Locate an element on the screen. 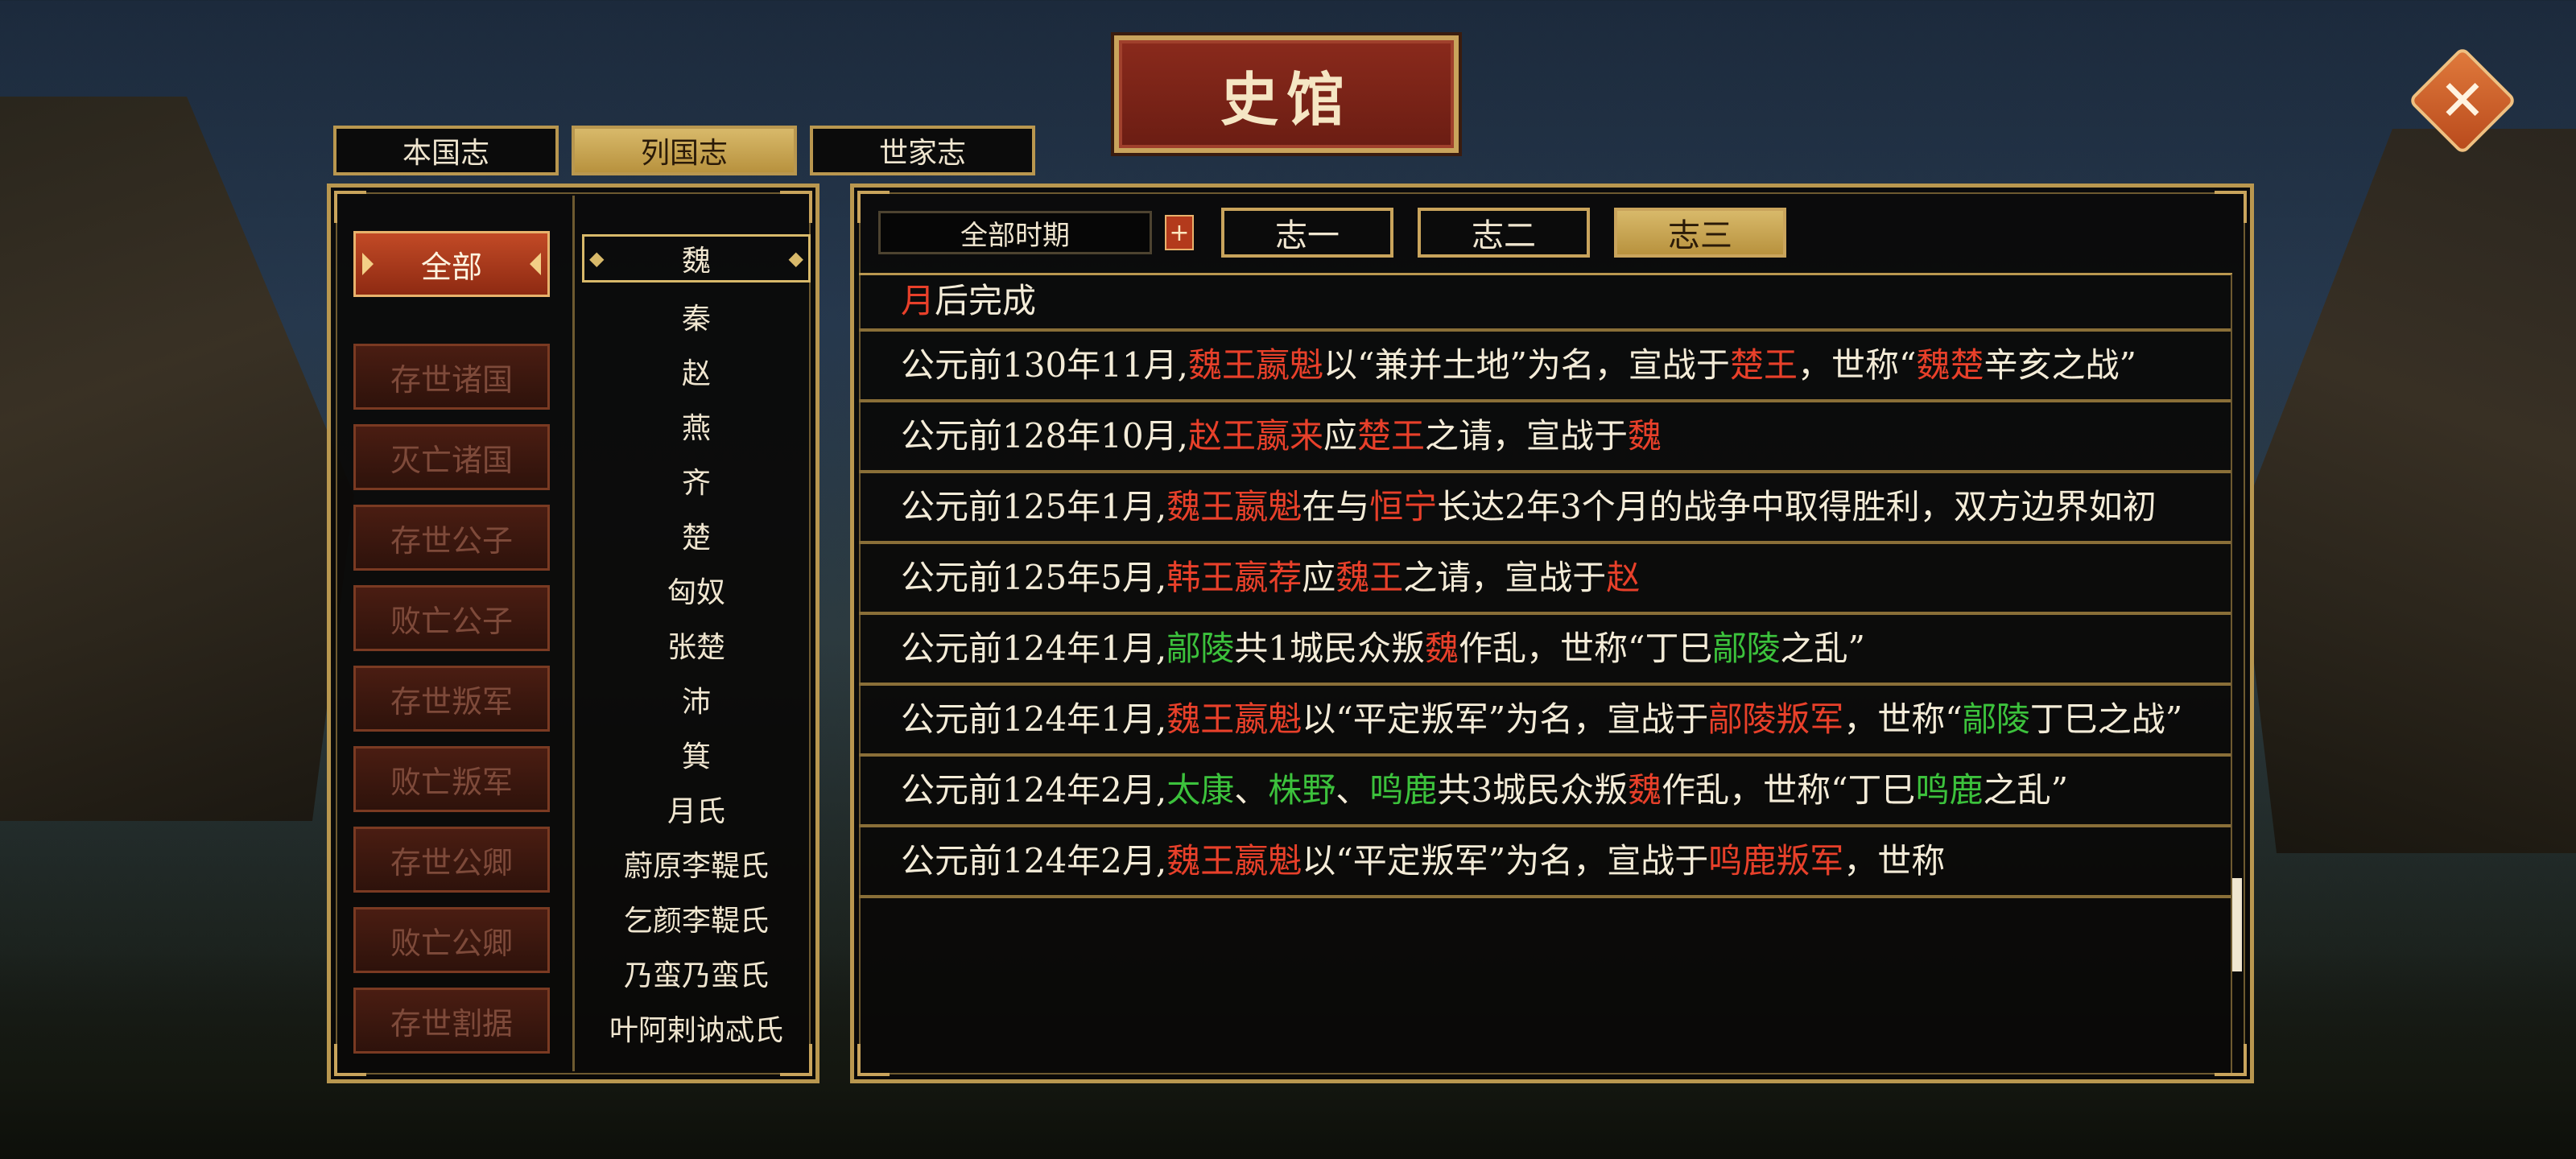 This screenshot has height=1159, width=2576. entry-text: 共3城民众叛 is located at coordinates (1533, 790).